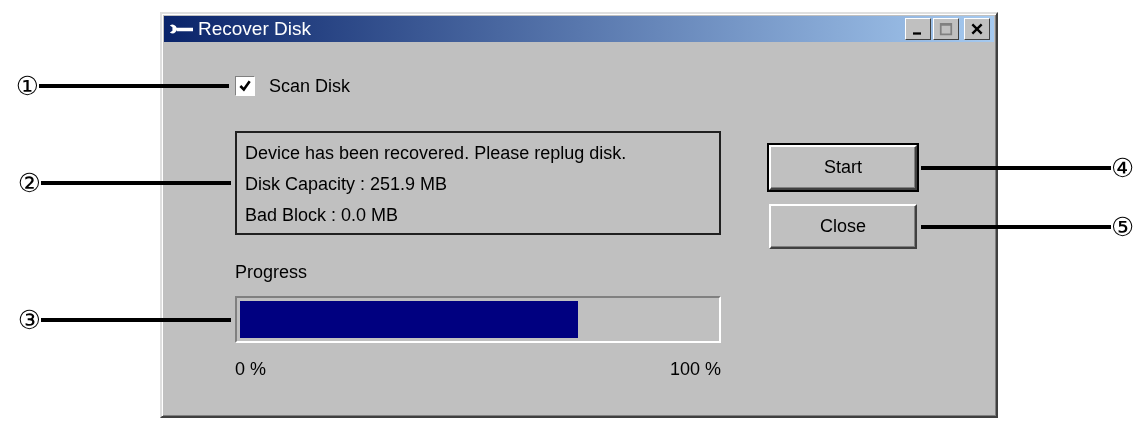 This screenshot has width=1138, height=423. I want to click on callout-number: ④, so click(1123, 167).